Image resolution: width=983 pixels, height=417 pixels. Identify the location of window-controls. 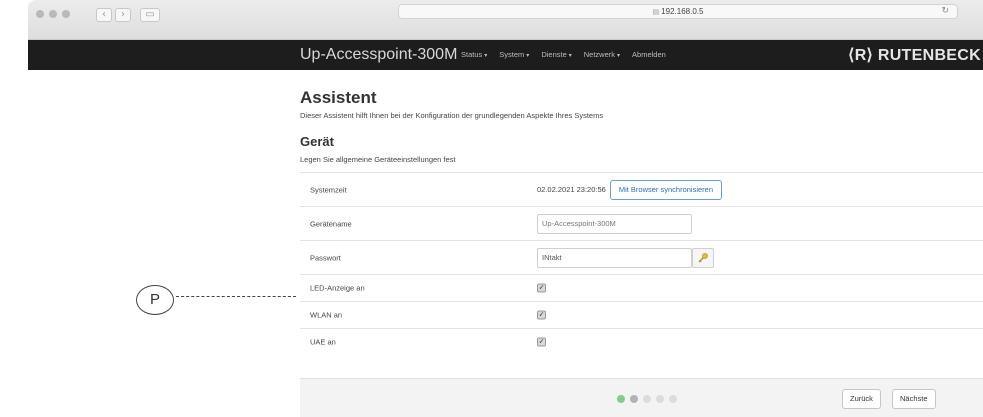
(53, 14).